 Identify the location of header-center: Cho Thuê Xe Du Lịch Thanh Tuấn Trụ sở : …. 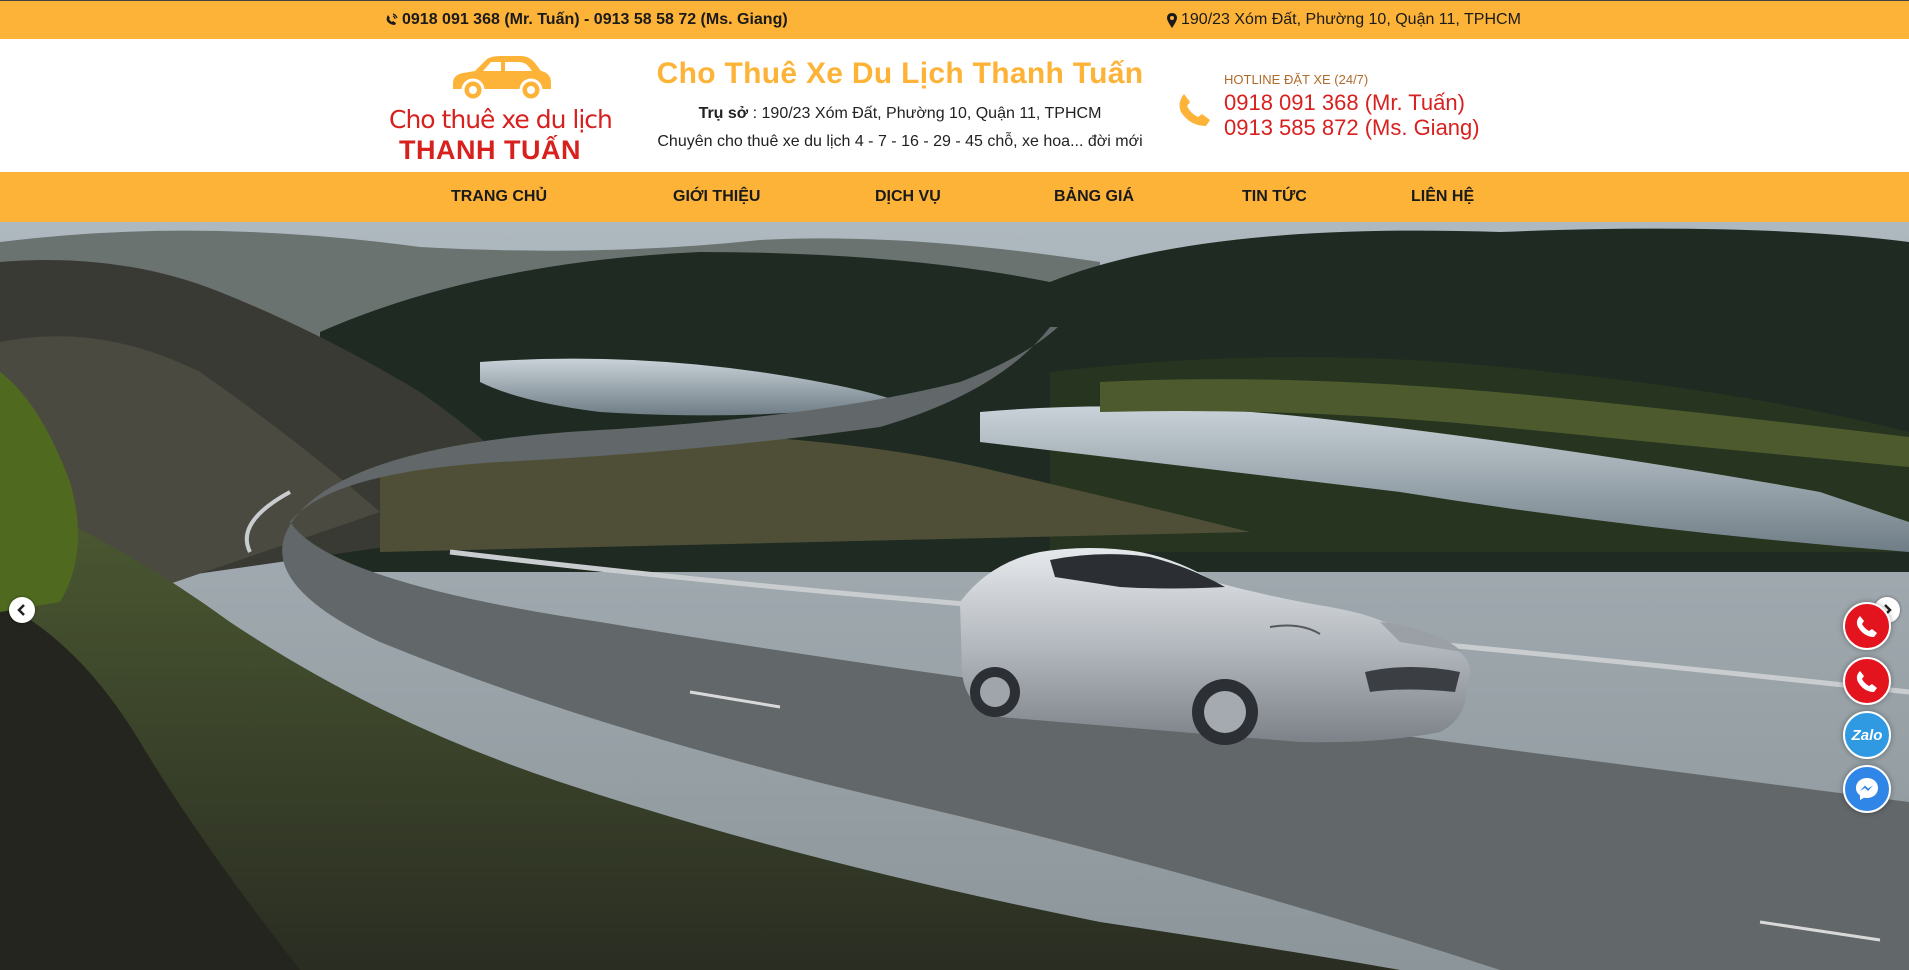
(900, 104).